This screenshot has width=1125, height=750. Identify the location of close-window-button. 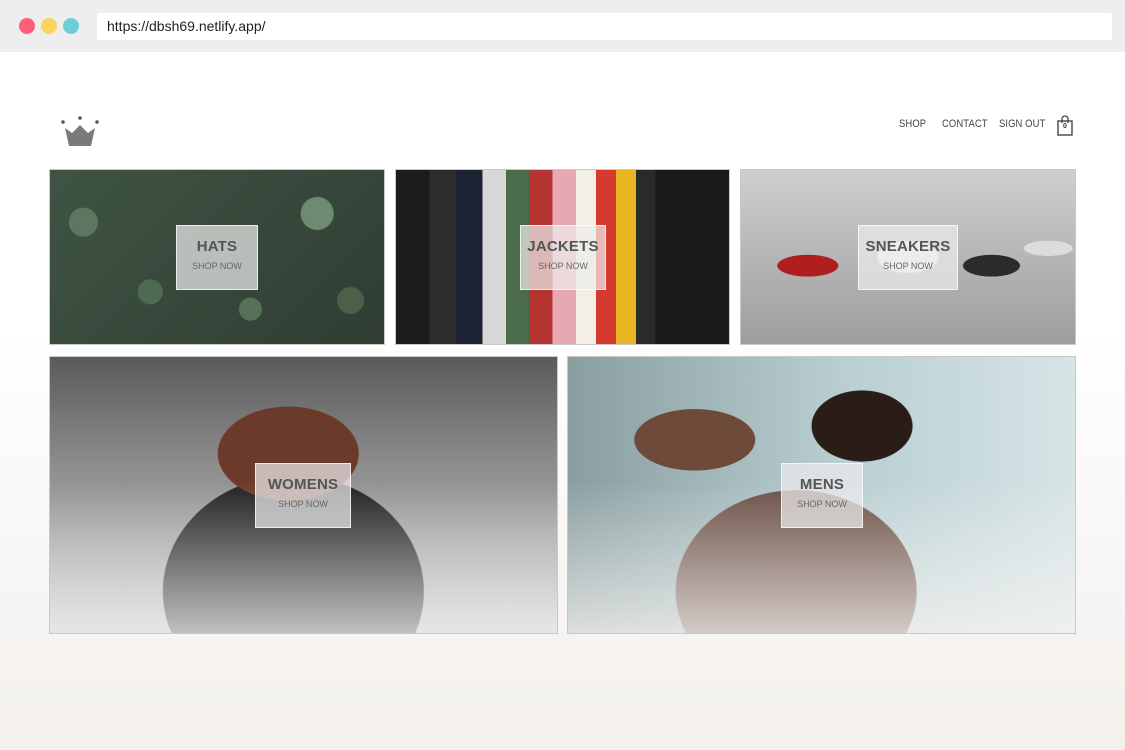
(27, 26).